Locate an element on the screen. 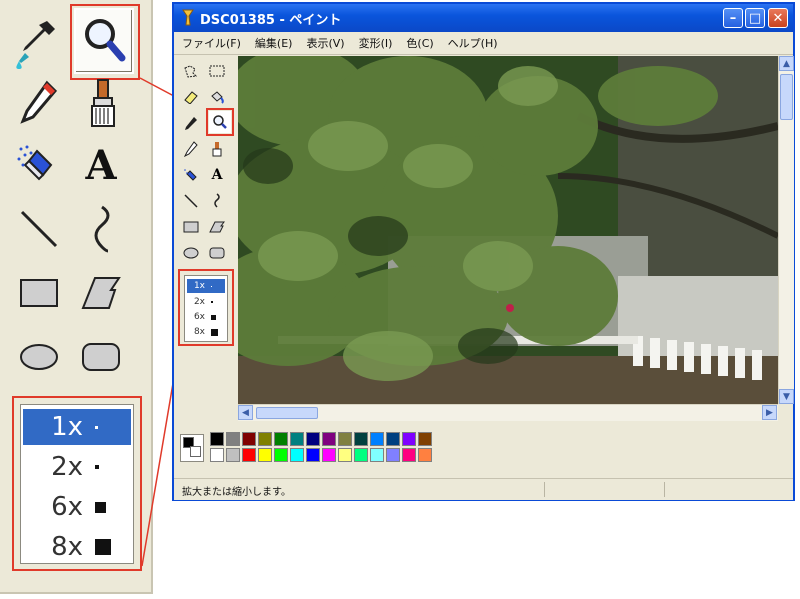 The width and height of the screenshot is (800, 599). current-colors is located at coordinates (192, 448).